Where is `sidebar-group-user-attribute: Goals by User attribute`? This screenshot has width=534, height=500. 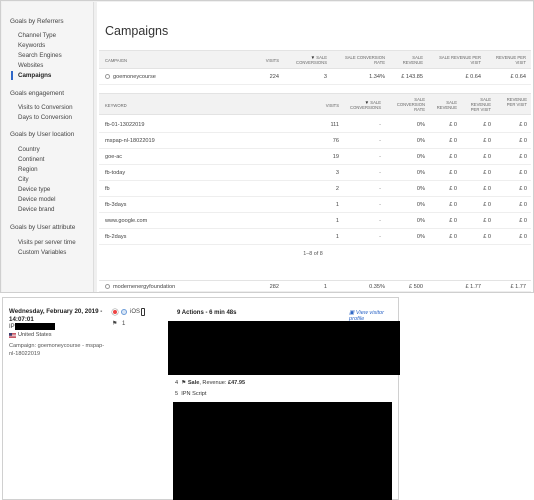 sidebar-group-user-attribute: Goals by User attribute is located at coordinates (43, 227).